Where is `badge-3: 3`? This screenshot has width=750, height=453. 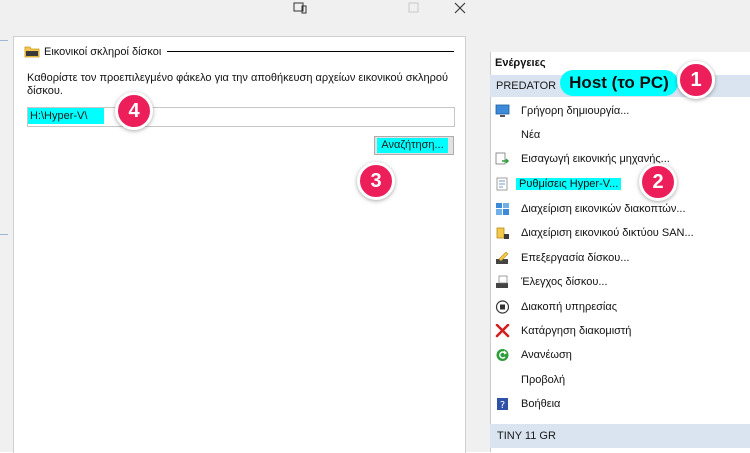
badge-3: 3 is located at coordinates (376, 181).